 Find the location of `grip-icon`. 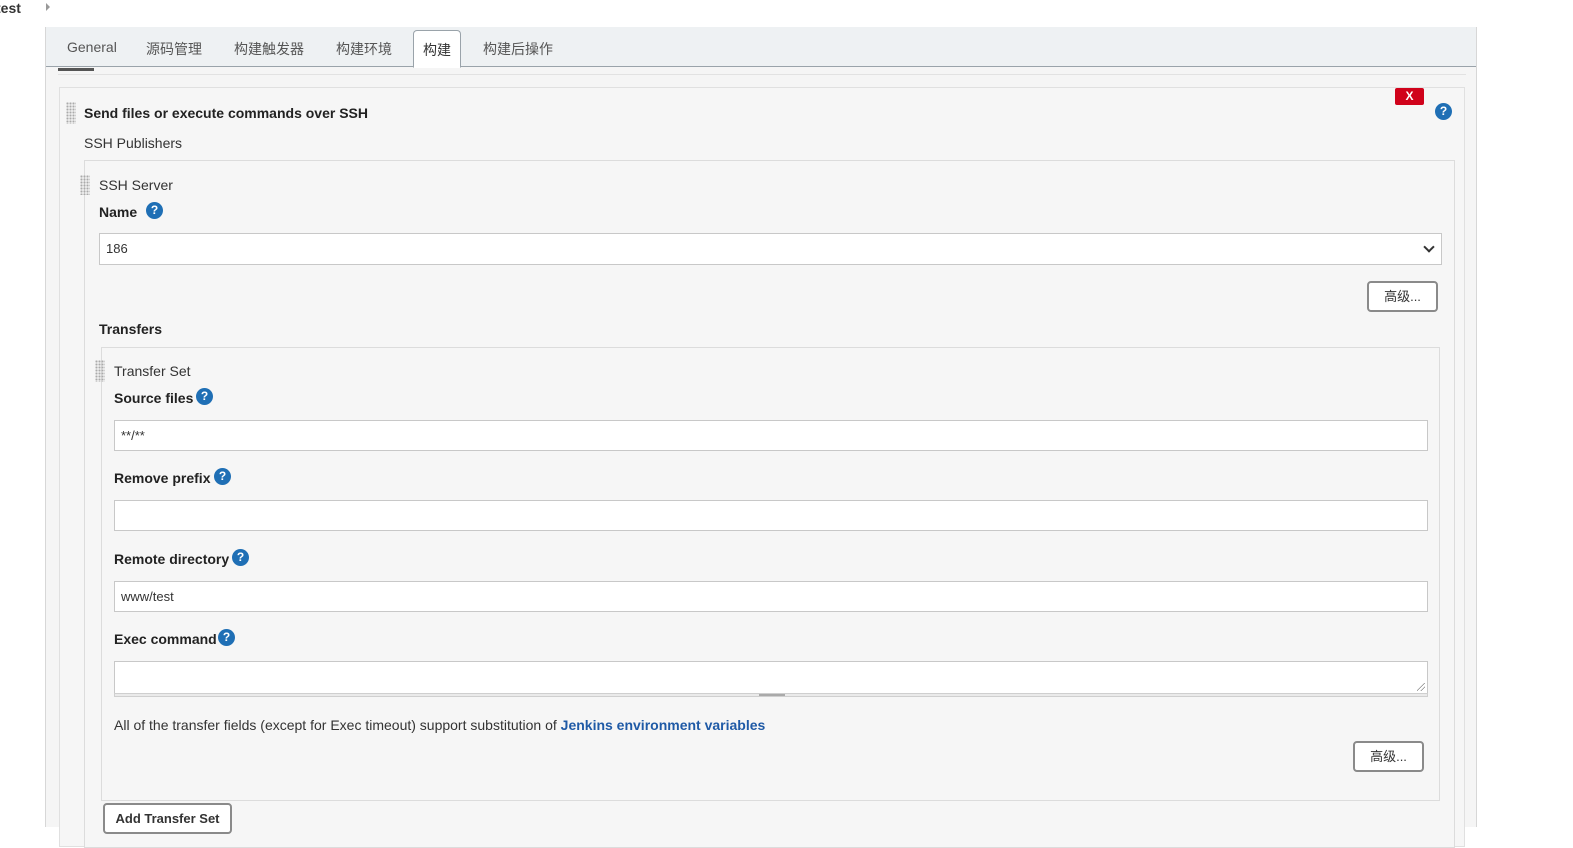

grip-icon is located at coordinates (772, 695).